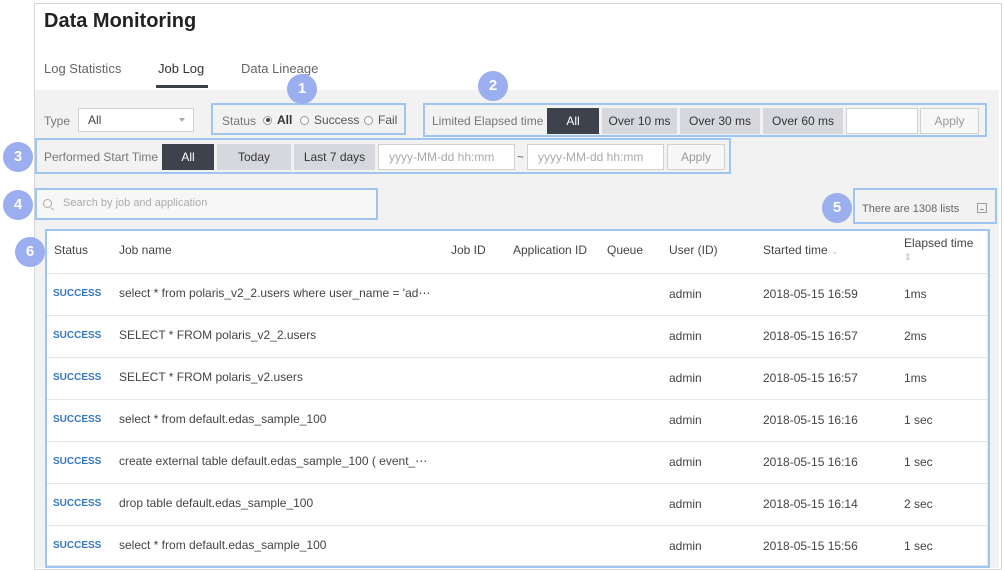 The width and height of the screenshot is (1004, 570). Describe the element at coordinates (493, 86) in the screenshot. I see `callout-badge-2: 2` at that location.